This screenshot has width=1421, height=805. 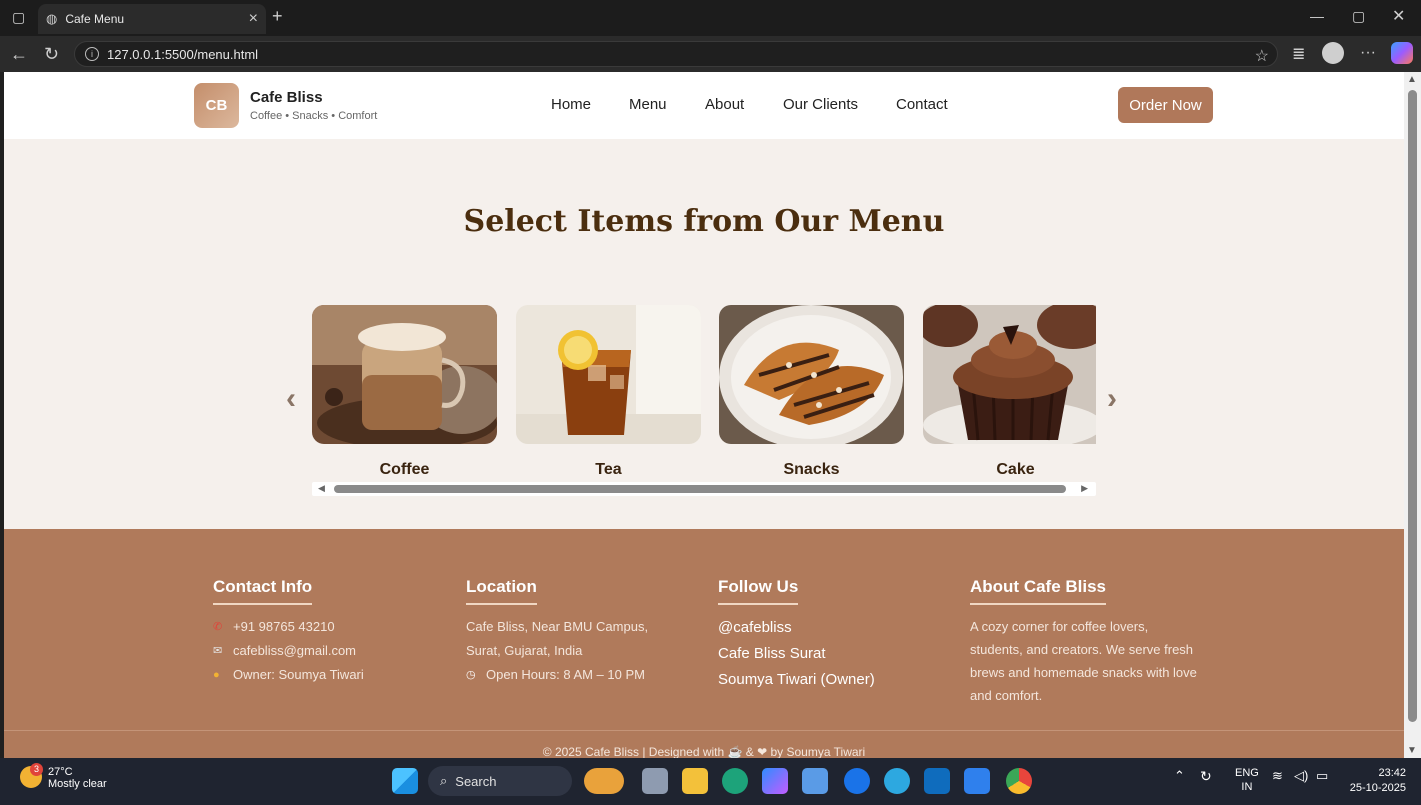 I want to click on footer-email: ✉ cafebliss@gmail.com, so click(x=288, y=650).